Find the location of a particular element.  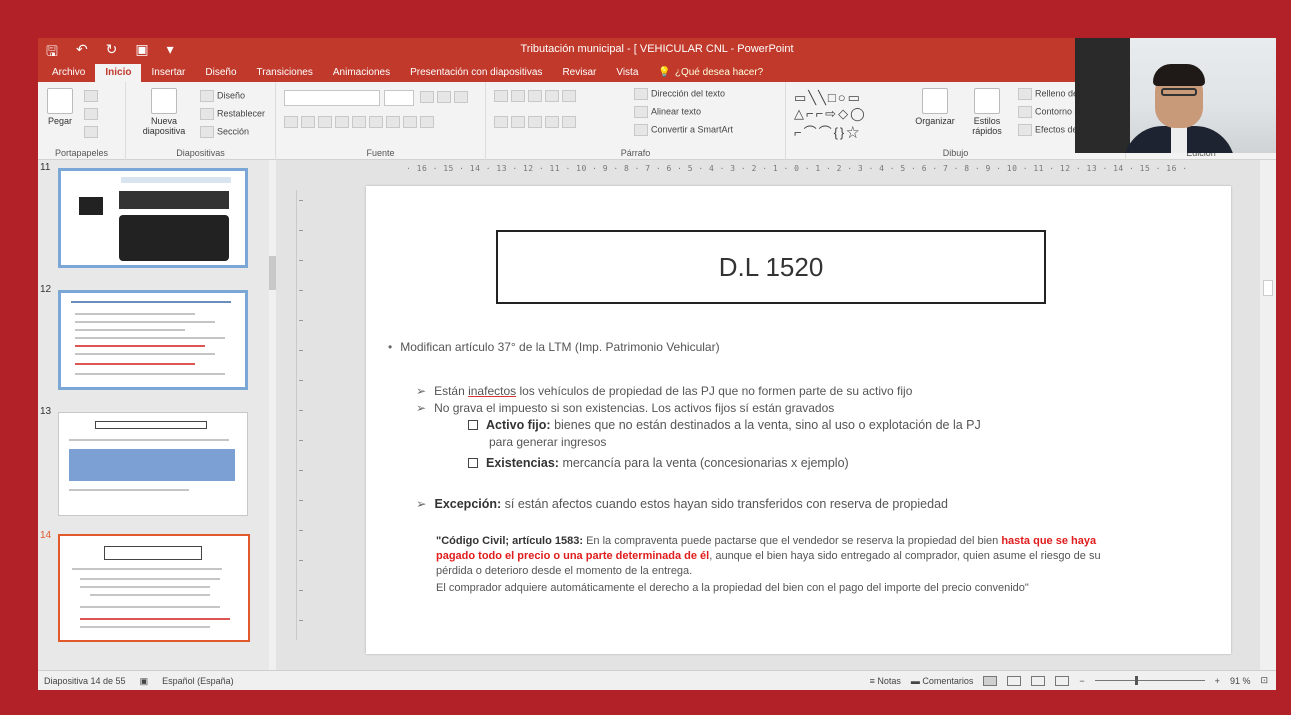

group-fuente: Fuente is located at coordinates (381, 121).